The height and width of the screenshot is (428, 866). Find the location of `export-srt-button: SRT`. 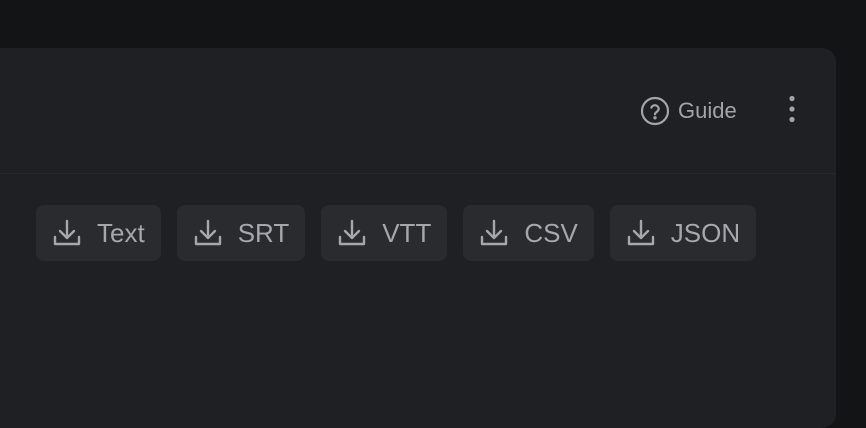

export-srt-button: SRT is located at coordinates (241, 233).